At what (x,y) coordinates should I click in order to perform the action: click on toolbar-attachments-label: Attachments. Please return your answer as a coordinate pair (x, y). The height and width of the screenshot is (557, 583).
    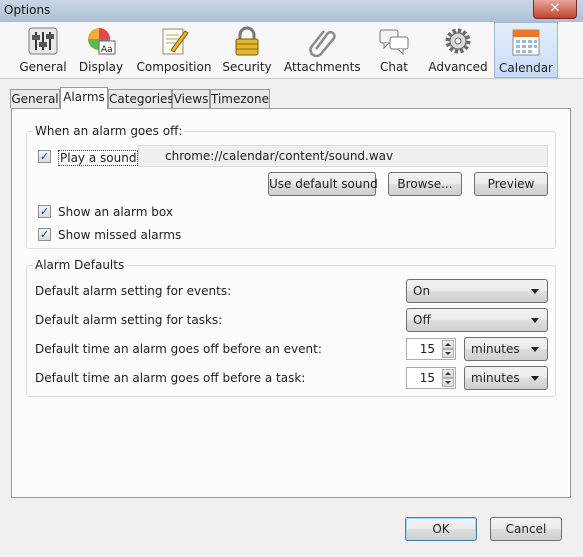
    Looking at the image, I should click on (322, 67).